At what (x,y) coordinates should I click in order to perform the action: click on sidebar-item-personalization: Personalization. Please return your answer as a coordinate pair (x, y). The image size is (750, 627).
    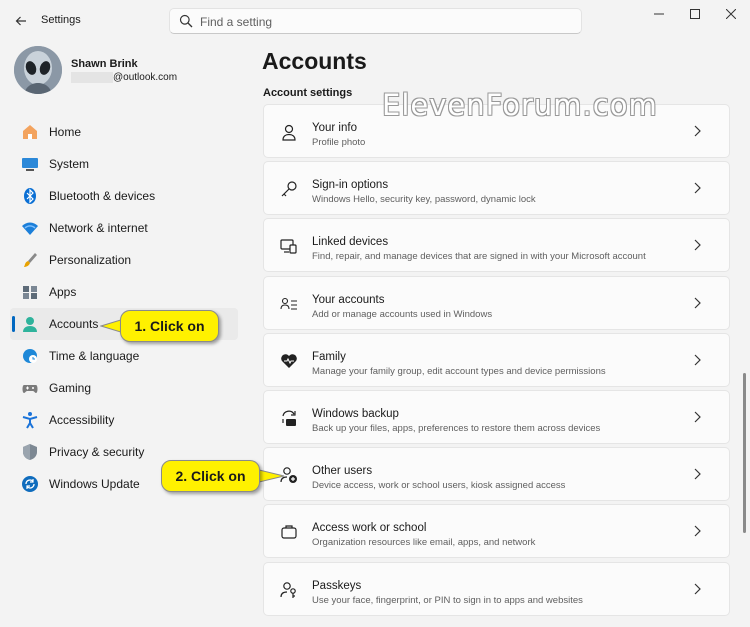
    Looking at the image, I should click on (124, 260).